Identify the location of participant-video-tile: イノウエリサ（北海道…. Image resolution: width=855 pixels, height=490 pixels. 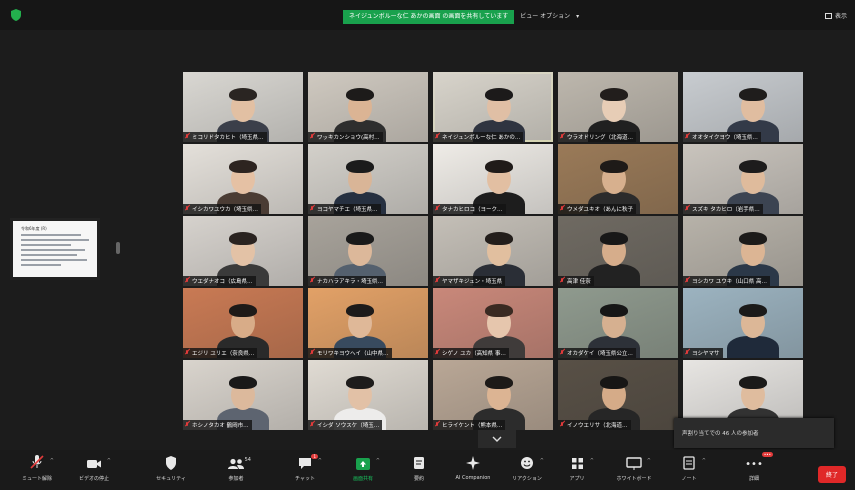
(618, 395).